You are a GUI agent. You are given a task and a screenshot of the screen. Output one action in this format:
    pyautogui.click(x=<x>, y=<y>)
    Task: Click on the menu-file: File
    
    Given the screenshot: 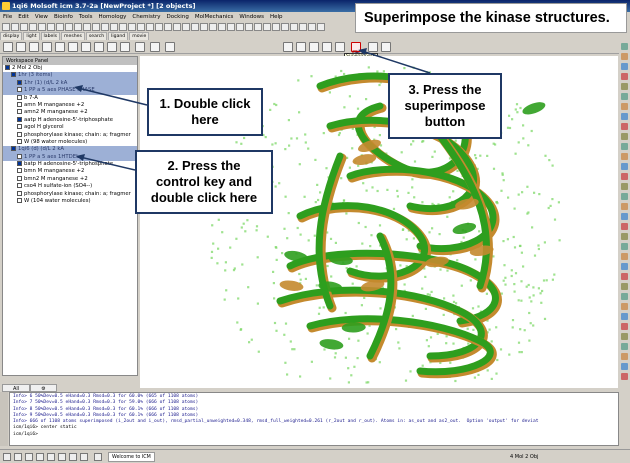 What is the action you would take?
    pyautogui.click(x=7, y=17)
    